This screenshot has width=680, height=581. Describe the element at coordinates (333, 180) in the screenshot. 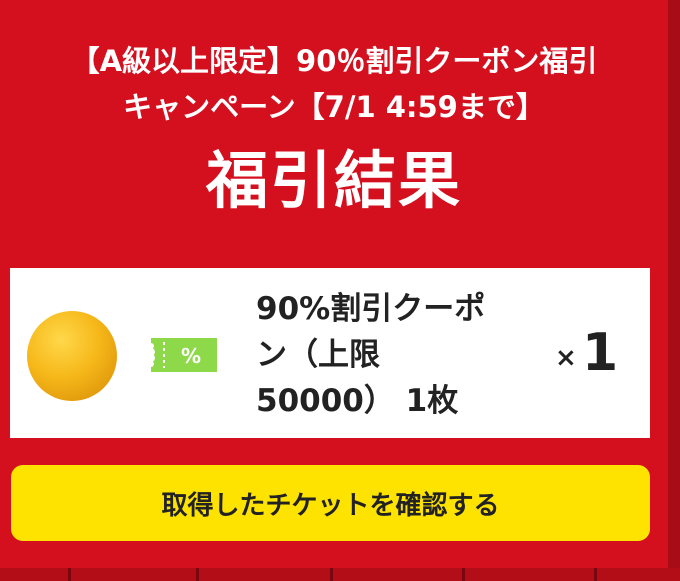

I see `result-title: 福引結果` at that location.